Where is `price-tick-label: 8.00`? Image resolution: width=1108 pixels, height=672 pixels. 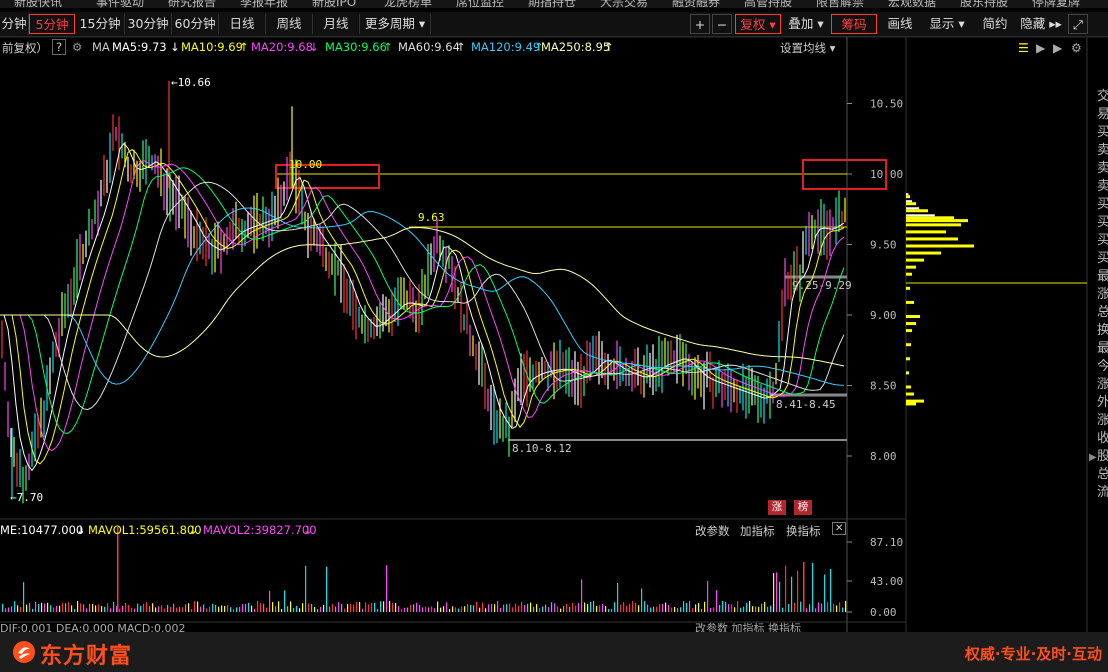 price-tick-label: 8.00 is located at coordinates (883, 456).